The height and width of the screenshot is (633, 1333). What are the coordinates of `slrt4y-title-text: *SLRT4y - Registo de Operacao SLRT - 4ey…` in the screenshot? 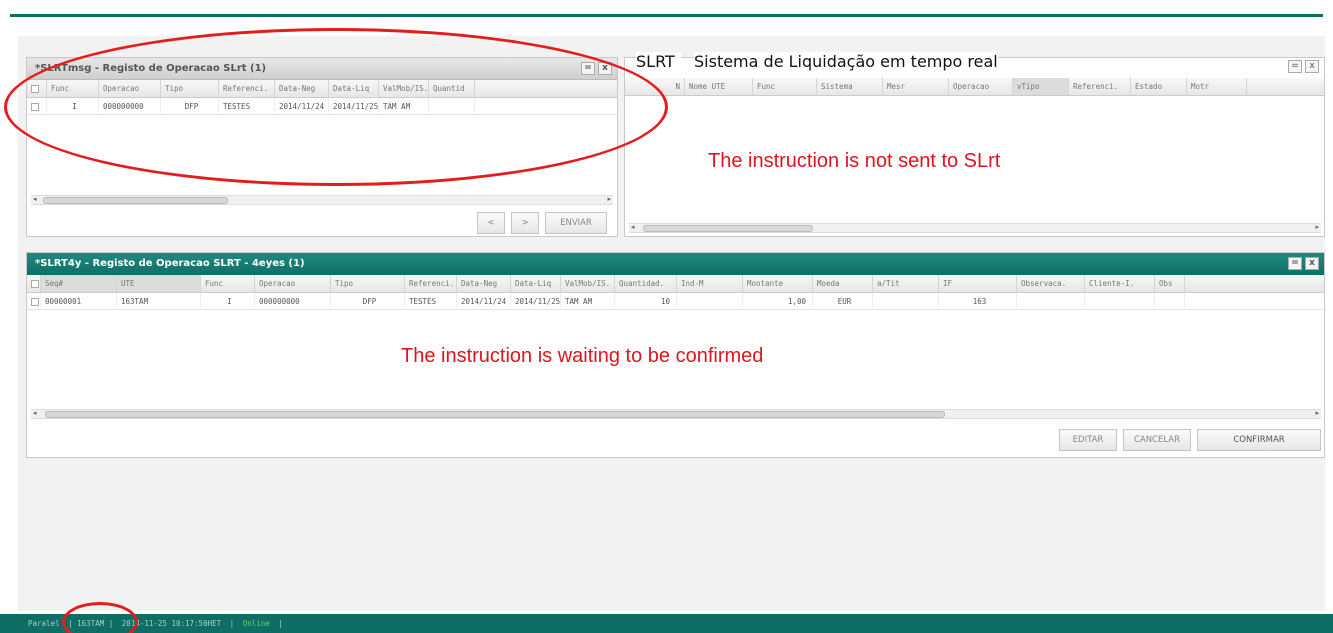 It's located at (170, 263).